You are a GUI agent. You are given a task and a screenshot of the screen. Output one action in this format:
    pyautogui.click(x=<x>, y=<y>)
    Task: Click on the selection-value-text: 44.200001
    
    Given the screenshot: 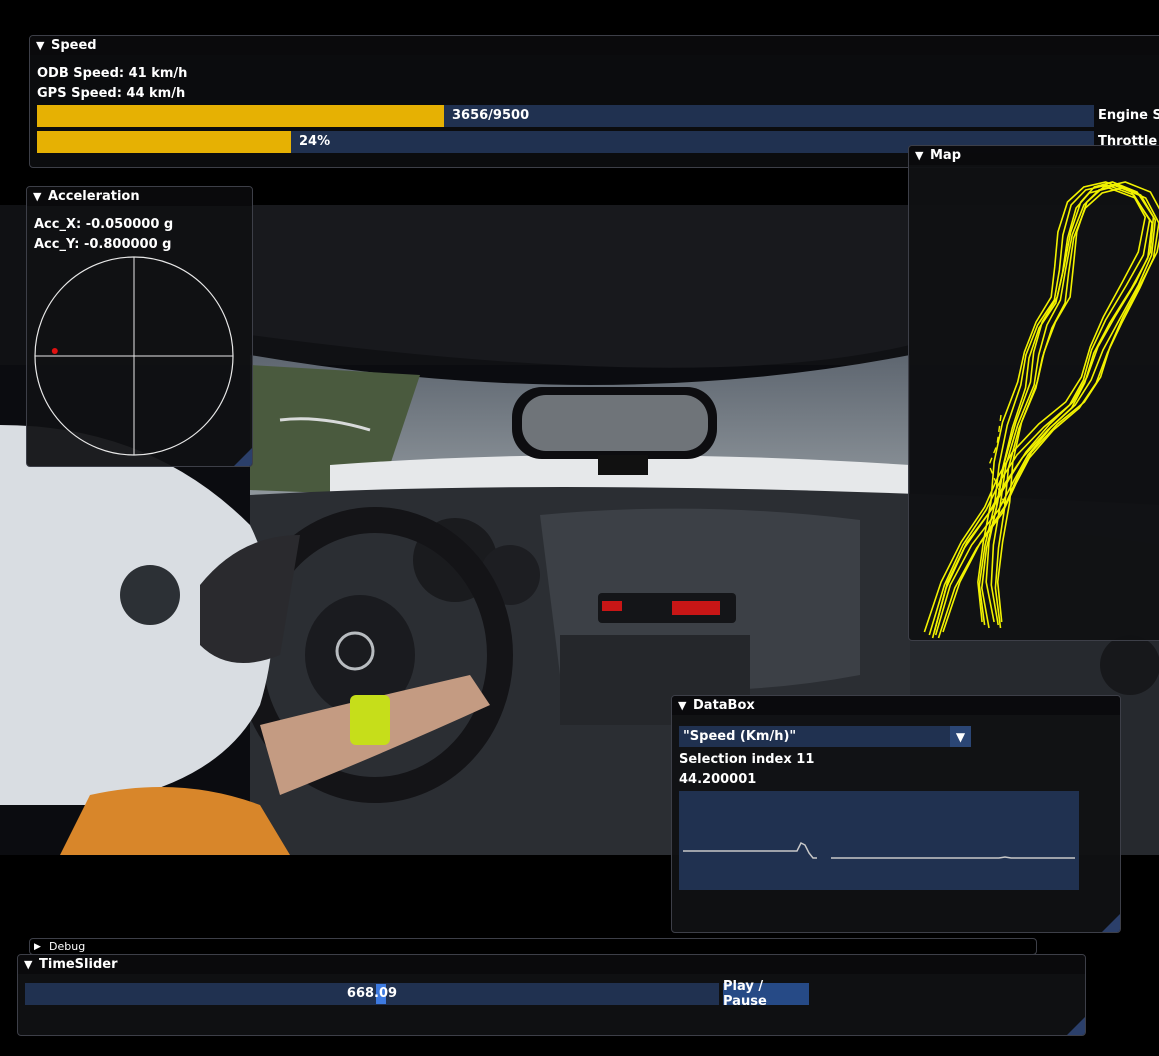 What is the action you would take?
    pyautogui.click(x=718, y=779)
    